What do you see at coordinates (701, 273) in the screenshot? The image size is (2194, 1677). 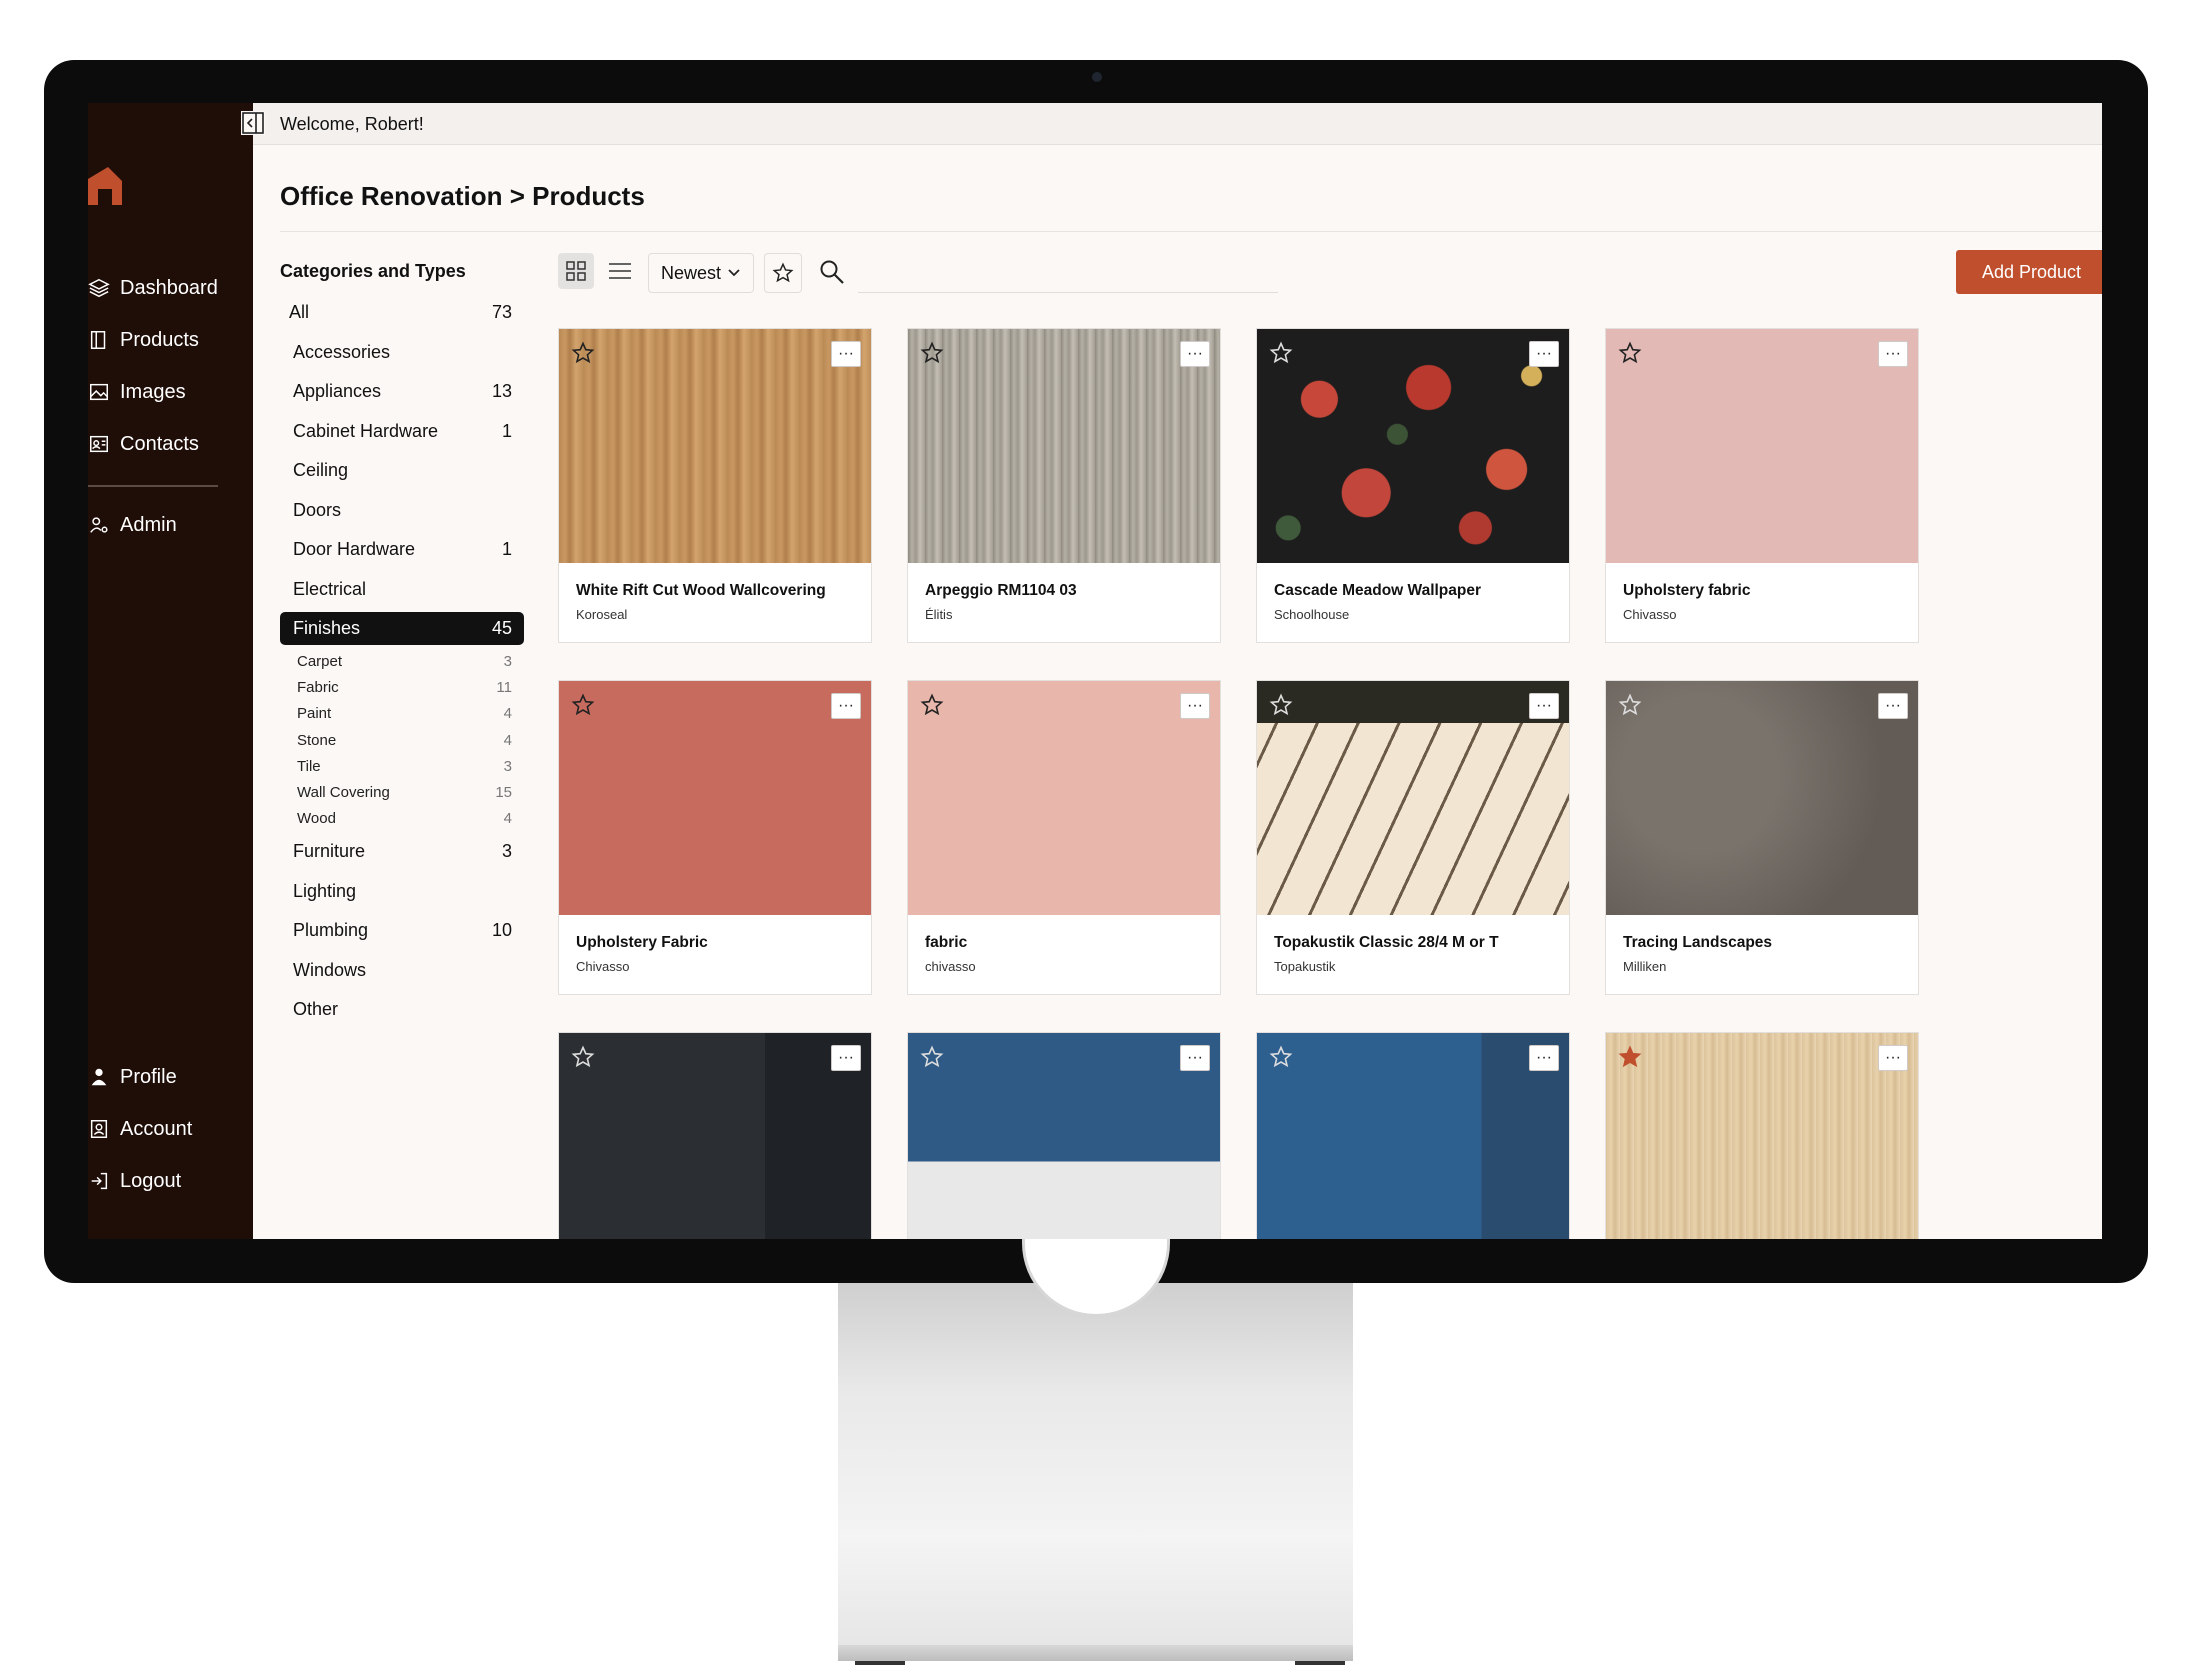 I see `sort-select: Newest` at bounding box center [701, 273].